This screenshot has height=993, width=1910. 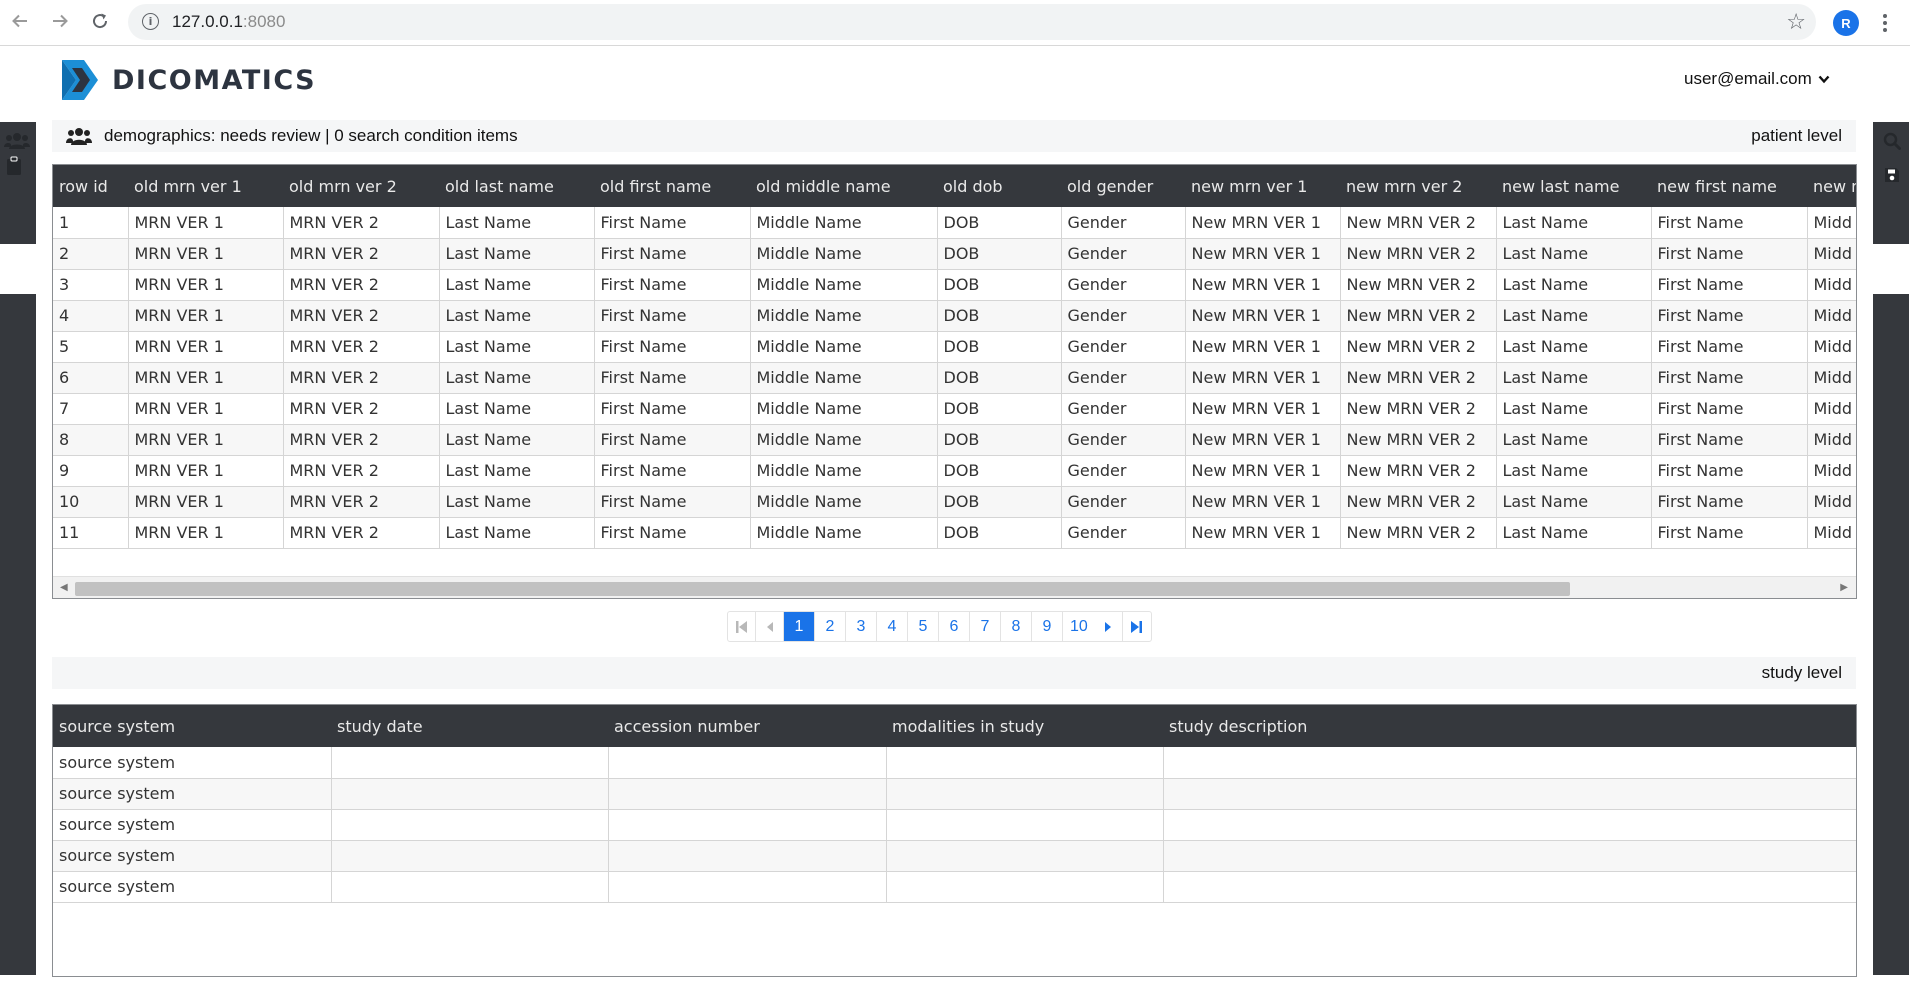 I want to click on reload-icon, so click(x=100, y=21).